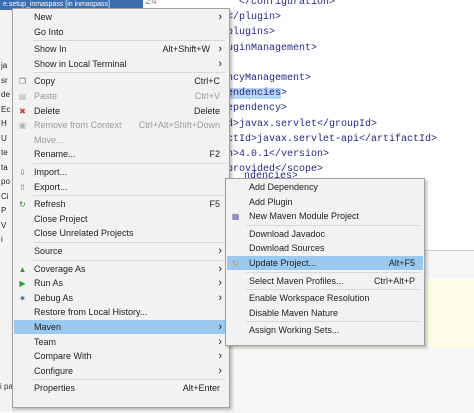 Image resolution: width=474 pixels, height=413 pixels. I want to click on menu-item-enable-workspace-resolution: Enable Workspace Resolution, so click(325, 298).